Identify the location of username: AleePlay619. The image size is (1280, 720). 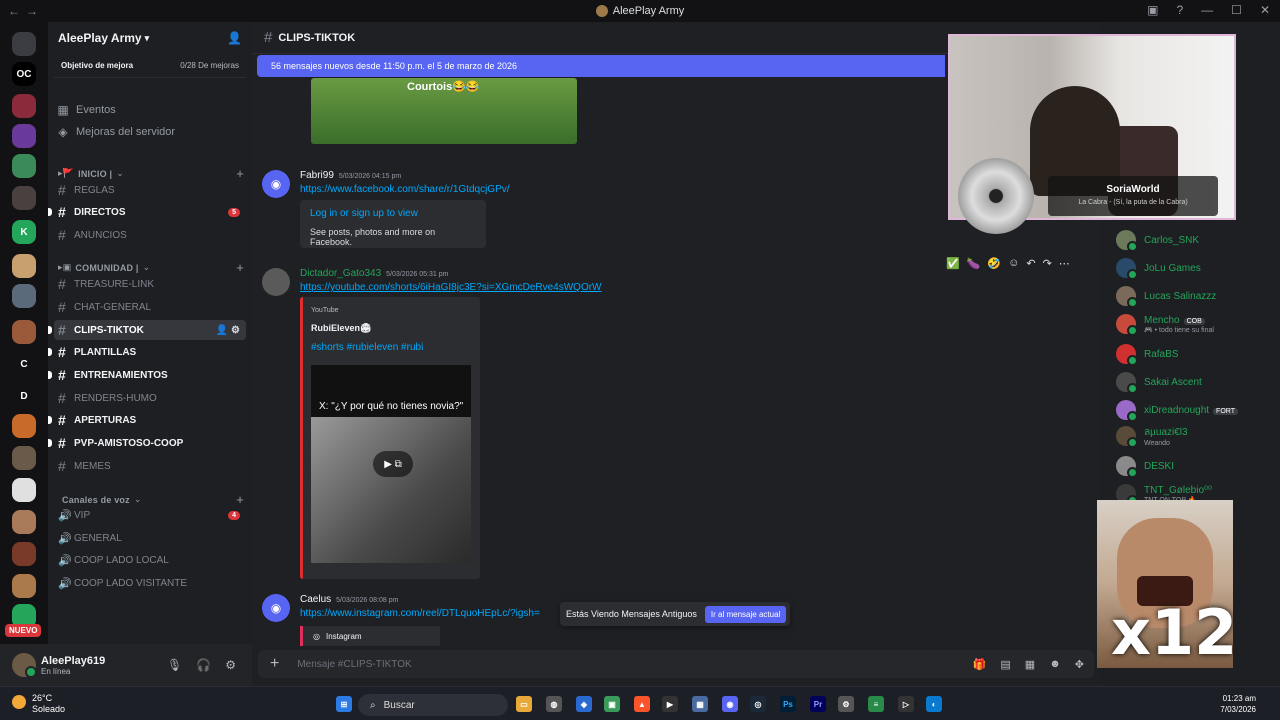
(73, 661).